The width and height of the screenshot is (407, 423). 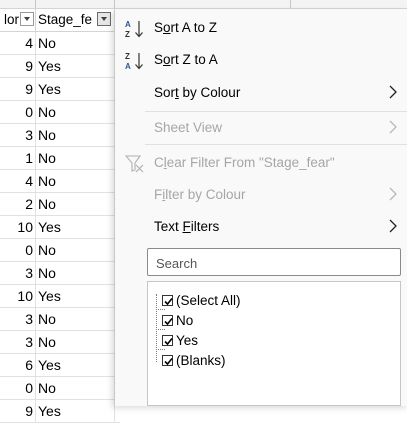 I want to click on header-a-label: lor, so click(x=11, y=19).